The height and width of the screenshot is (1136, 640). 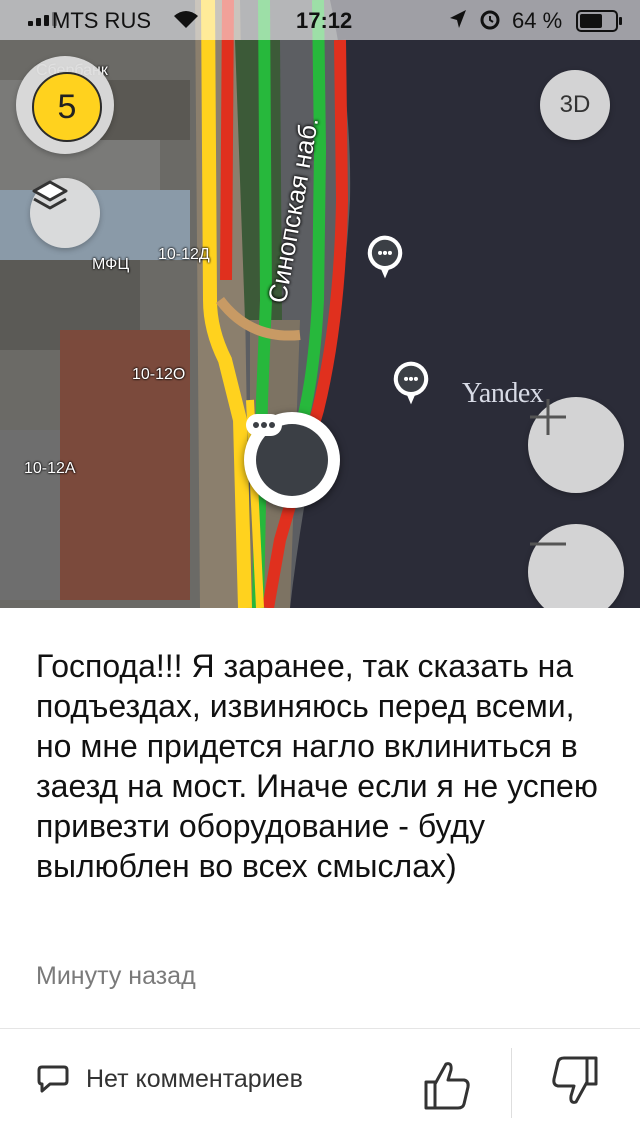 What do you see at coordinates (599, 21) in the screenshot?
I see `battery-icon` at bounding box center [599, 21].